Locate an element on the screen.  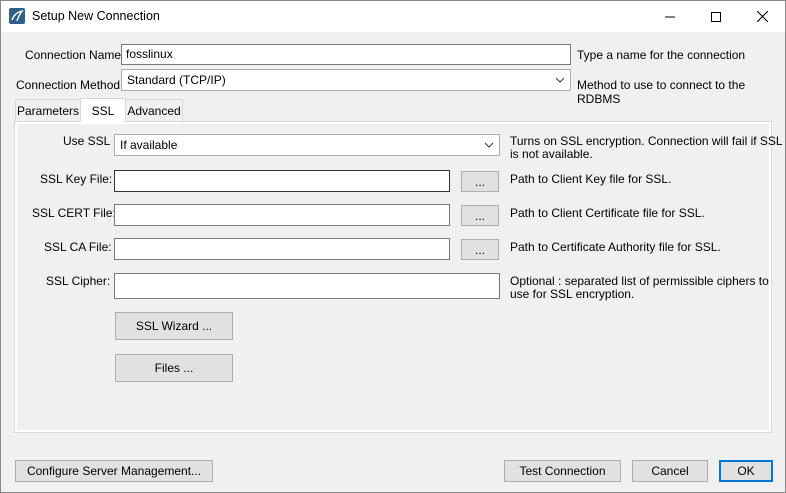
window-title: Setup New Connection is located at coordinates (96, 16).